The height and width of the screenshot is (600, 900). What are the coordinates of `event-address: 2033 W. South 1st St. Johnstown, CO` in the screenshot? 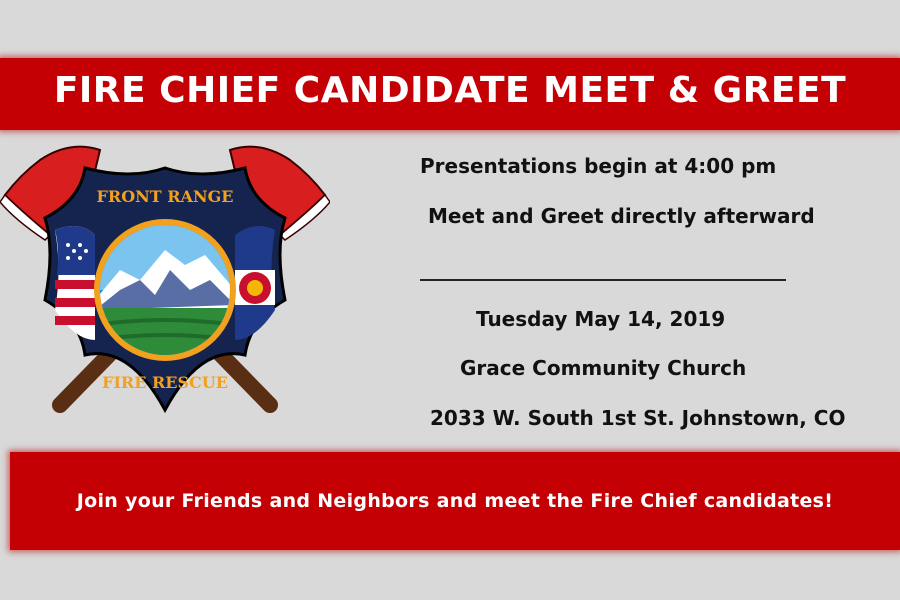 It's located at (638, 418).